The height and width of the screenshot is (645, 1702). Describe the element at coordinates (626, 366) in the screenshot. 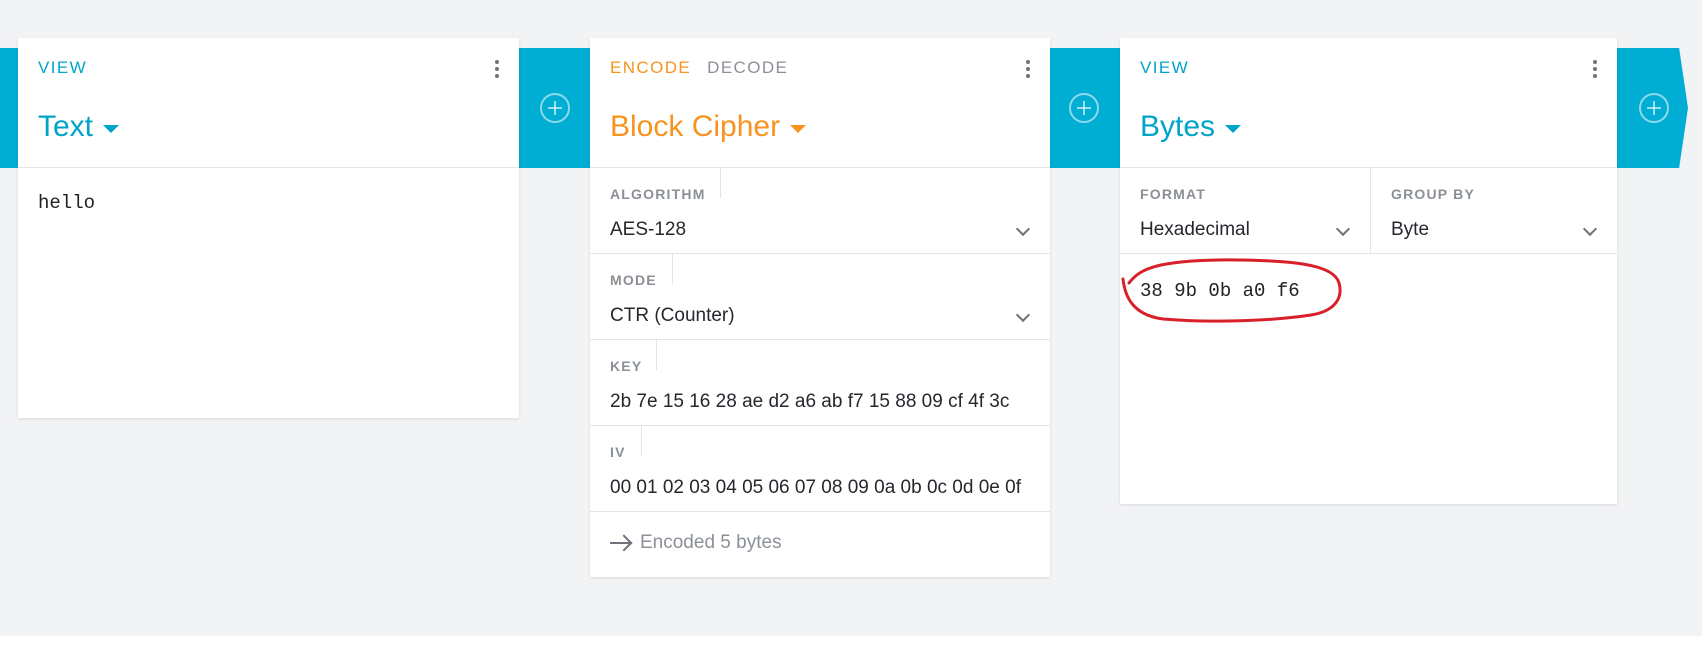

I see `field-label: KEY` at that location.